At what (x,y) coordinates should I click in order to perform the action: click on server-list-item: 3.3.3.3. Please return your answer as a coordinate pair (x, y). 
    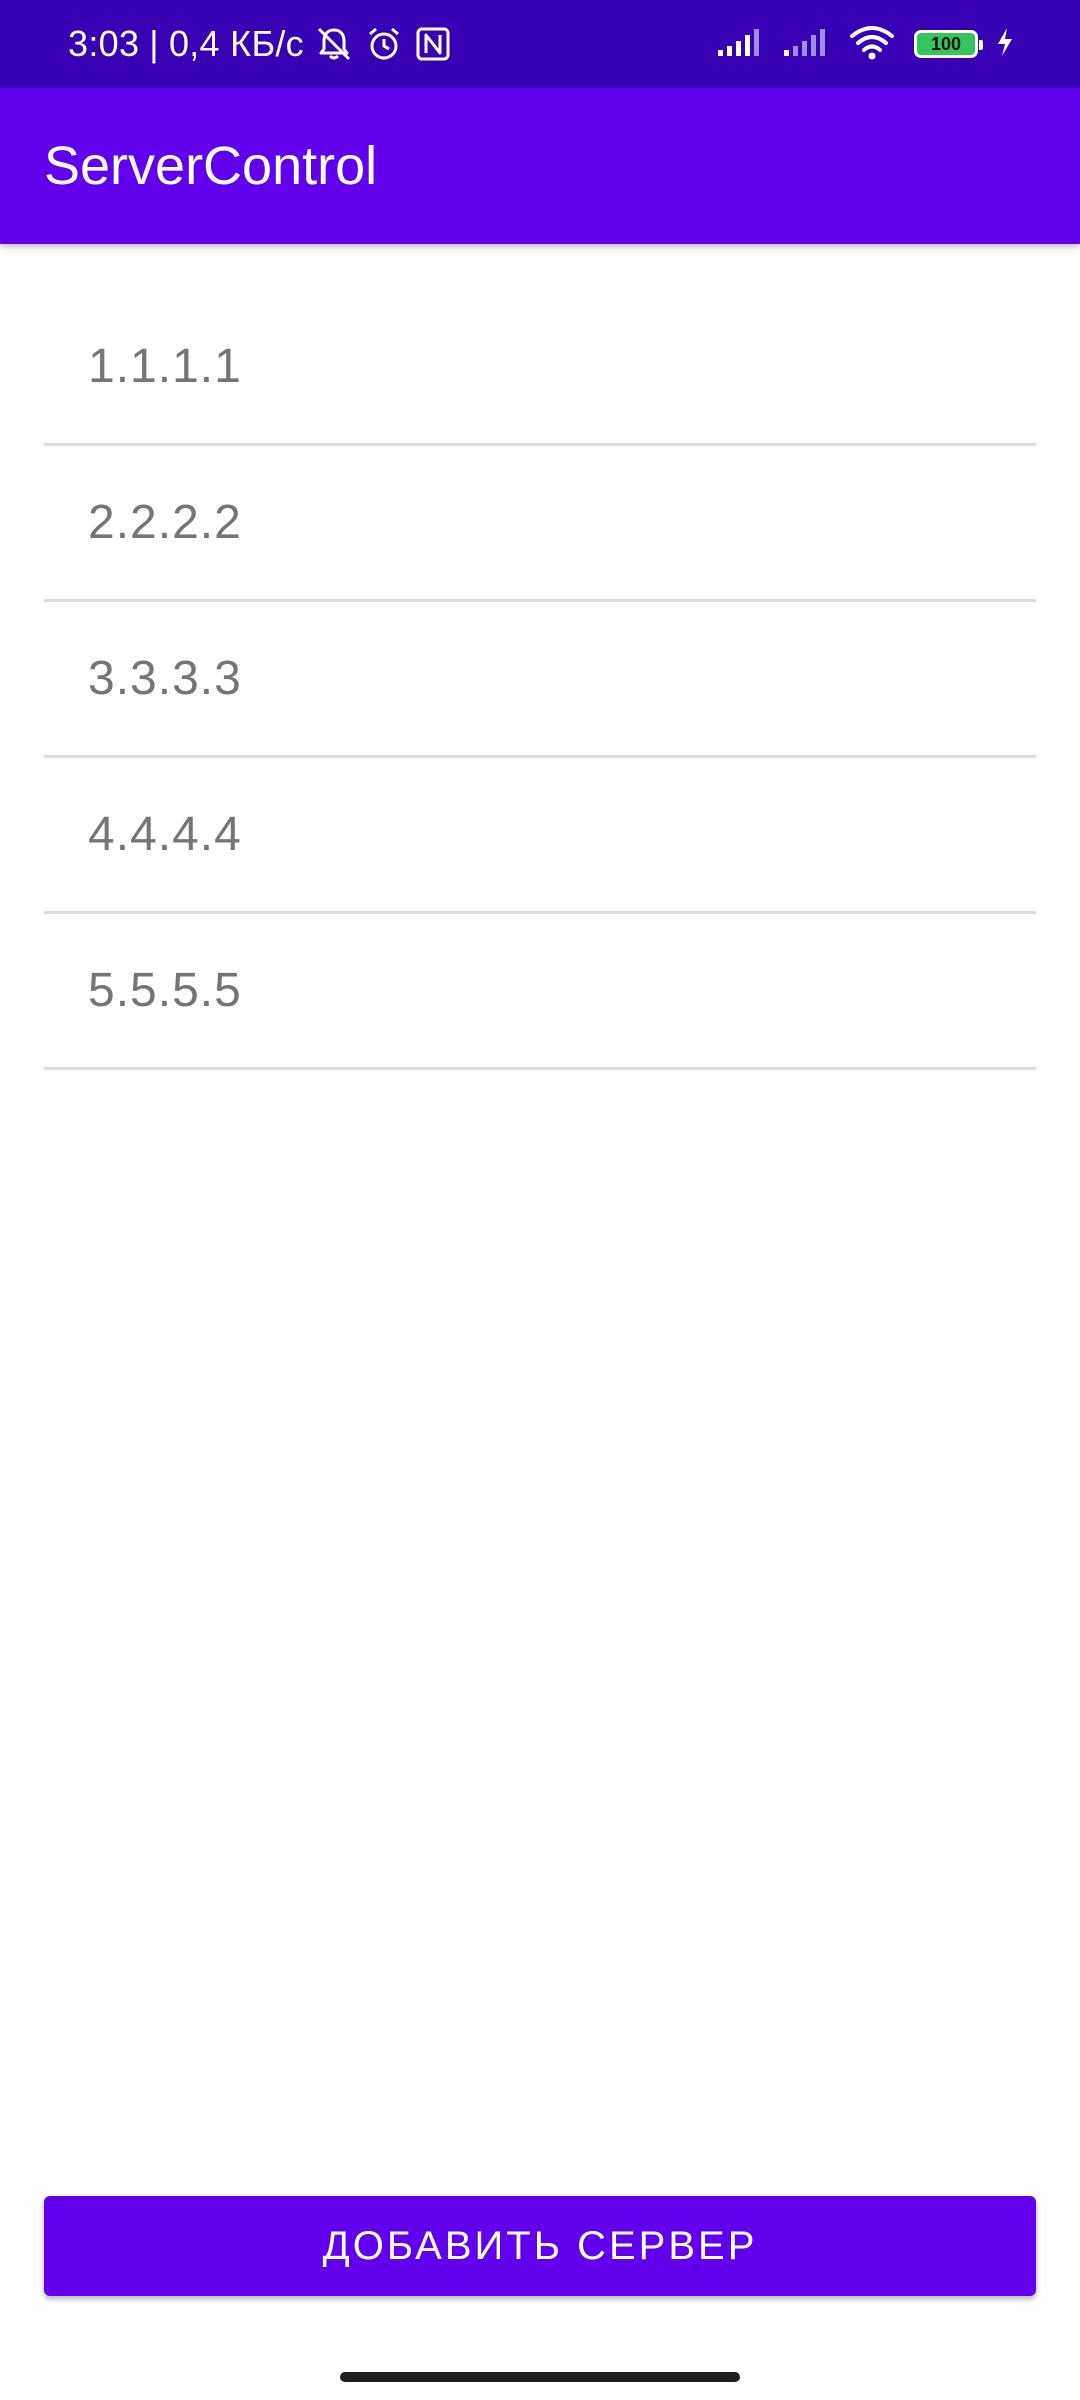
    Looking at the image, I should click on (540, 680).